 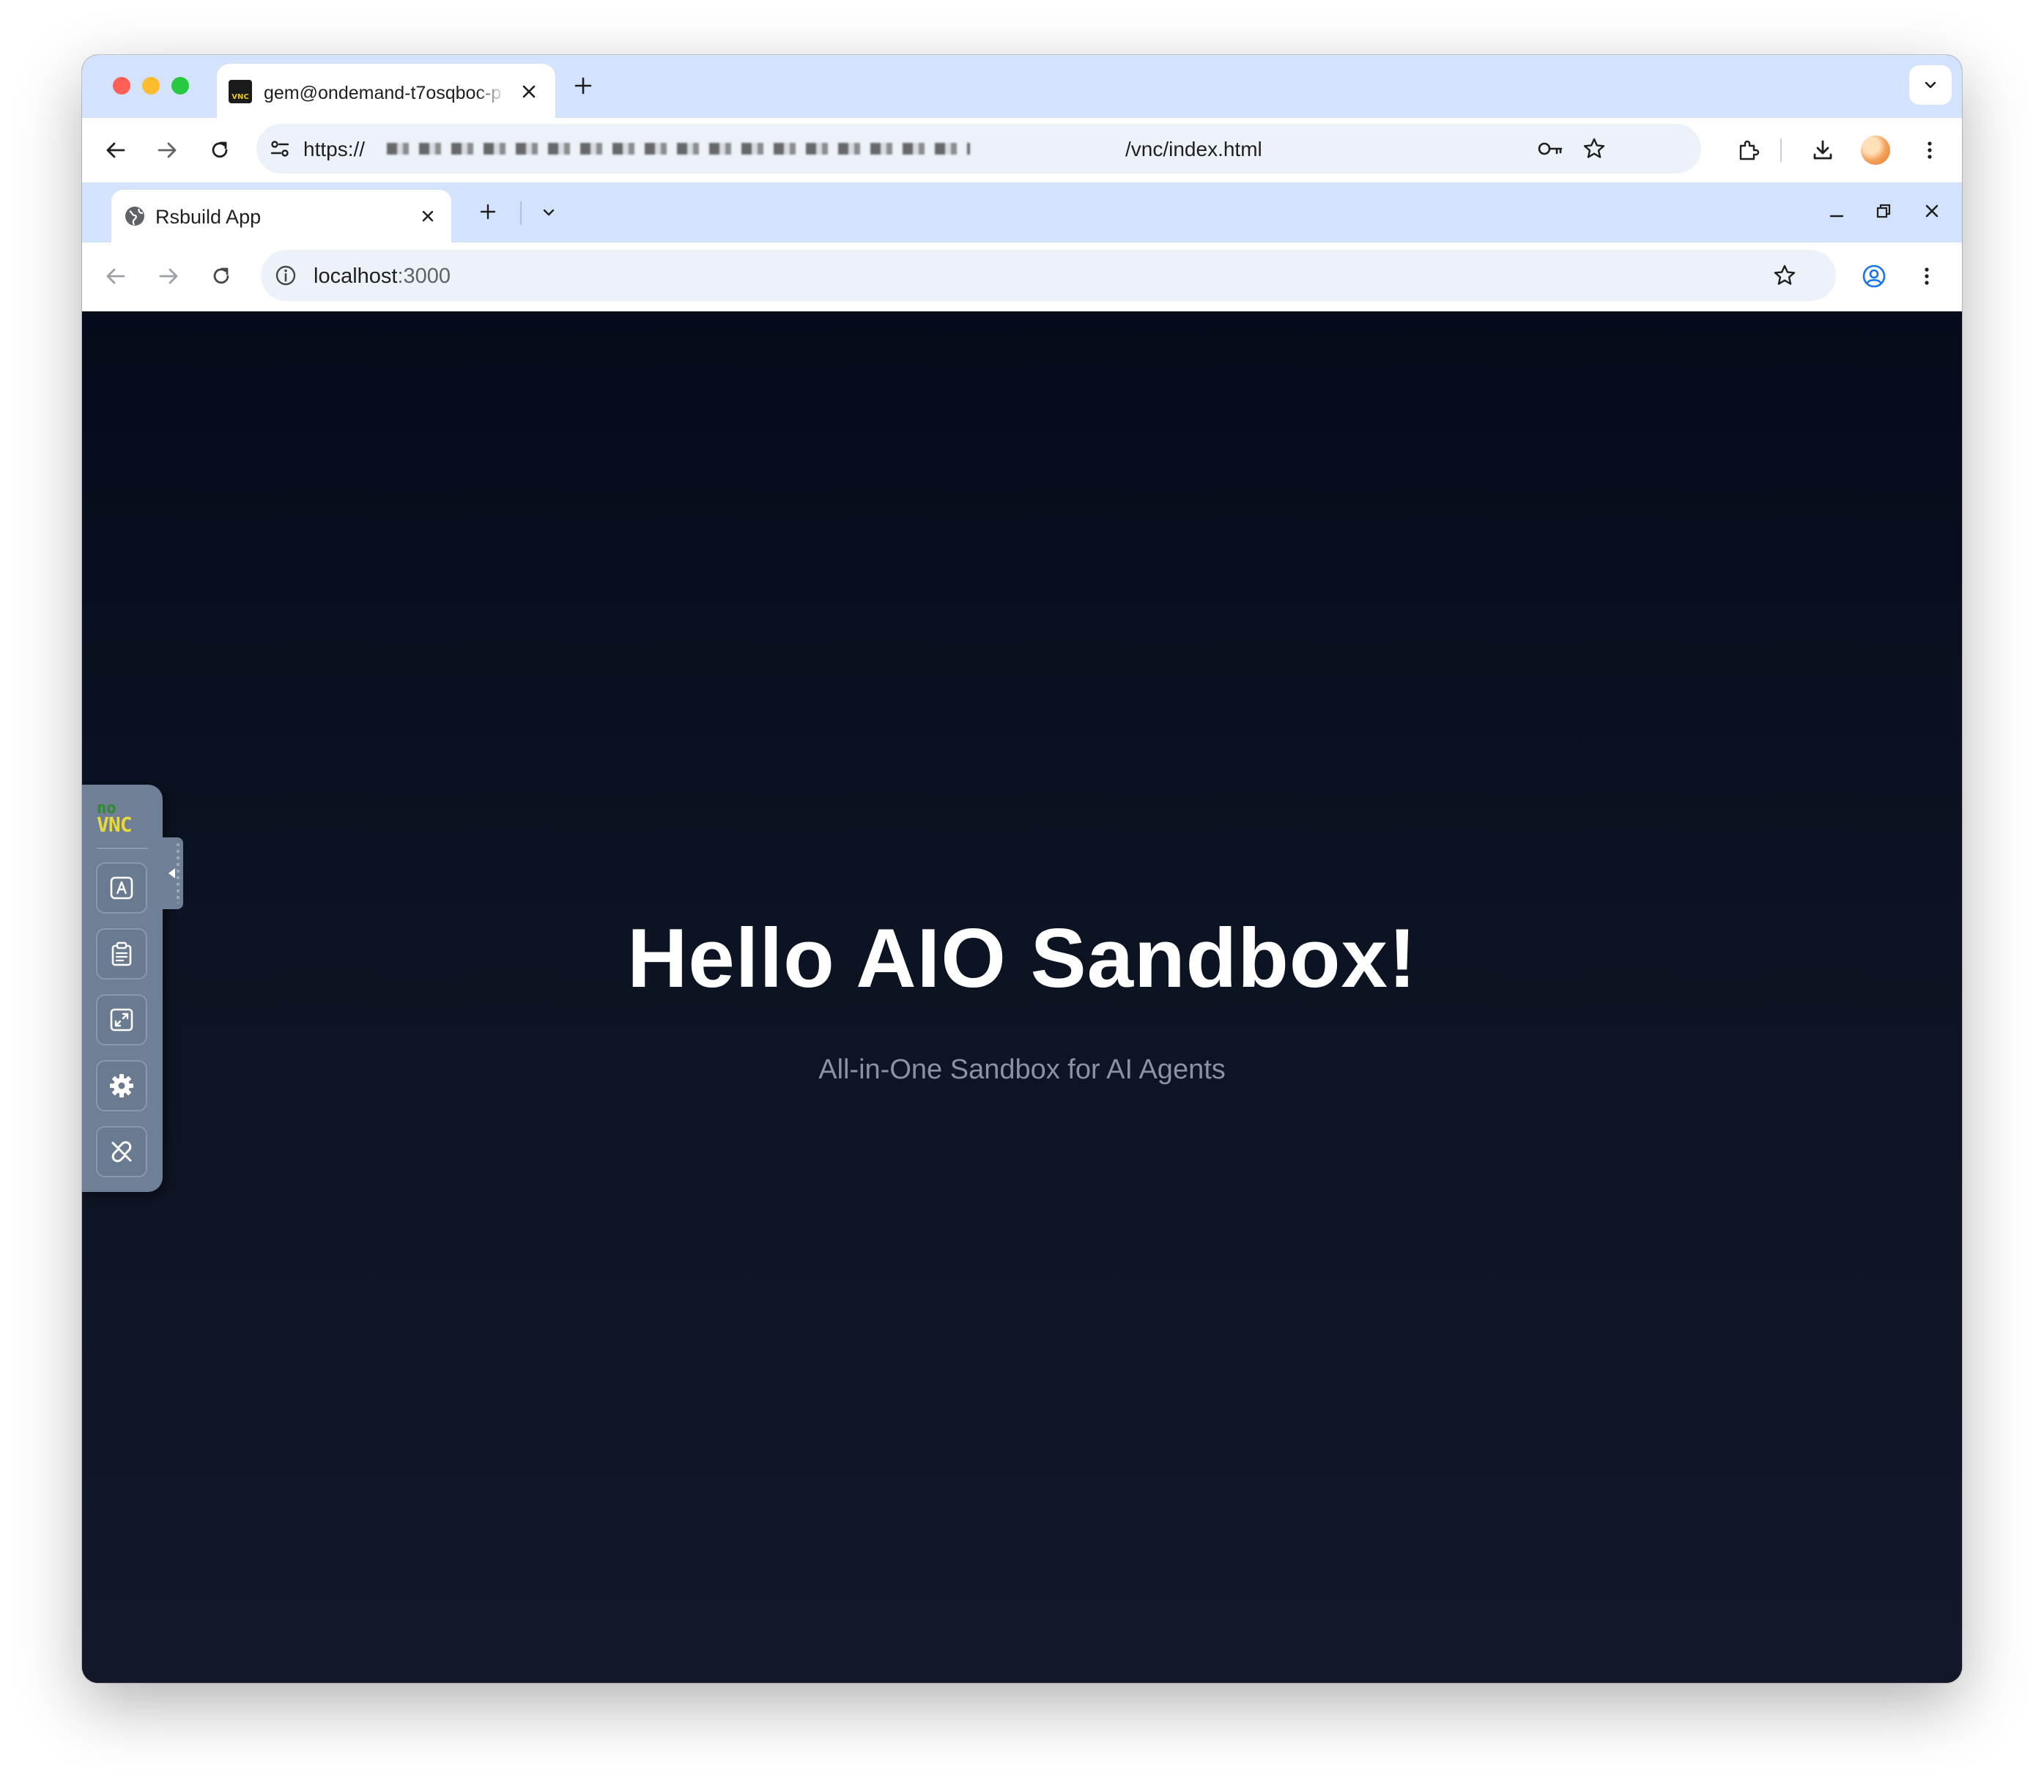 I want to click on close-window-icon, so click(x=1932, y=211).